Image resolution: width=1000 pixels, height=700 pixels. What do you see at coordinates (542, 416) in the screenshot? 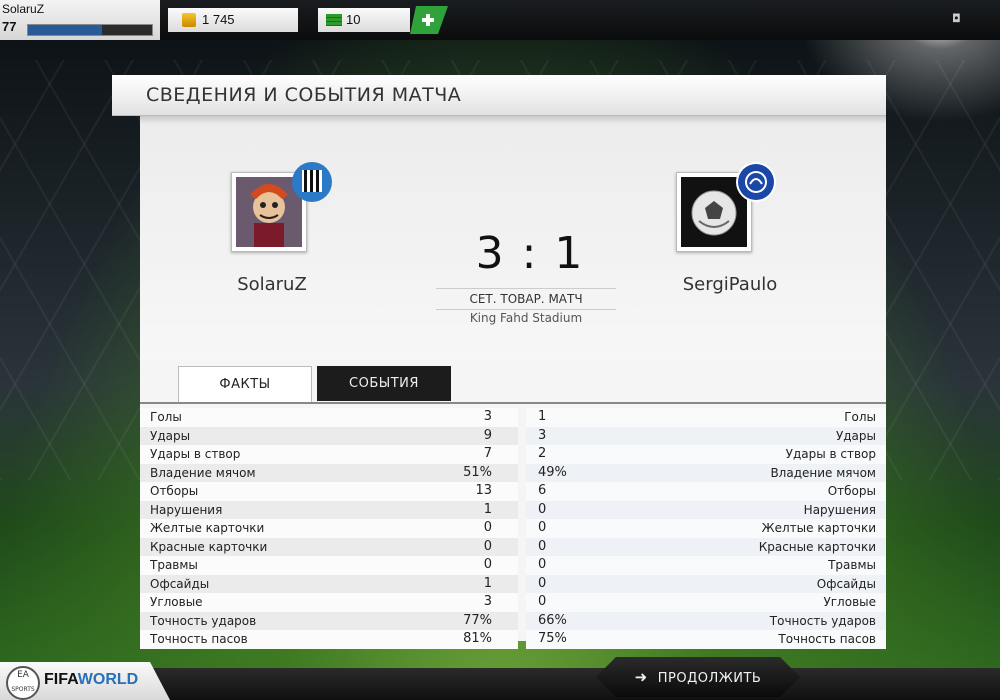
I see `away-stat-value: 1` at bounding box center [542, 416].